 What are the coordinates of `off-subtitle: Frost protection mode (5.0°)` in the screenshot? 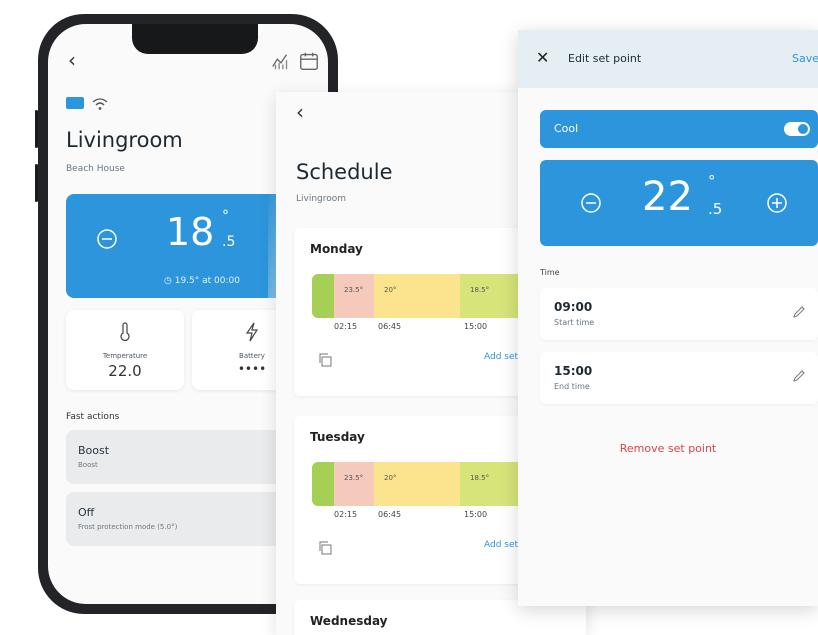 It's located at (128, 527).